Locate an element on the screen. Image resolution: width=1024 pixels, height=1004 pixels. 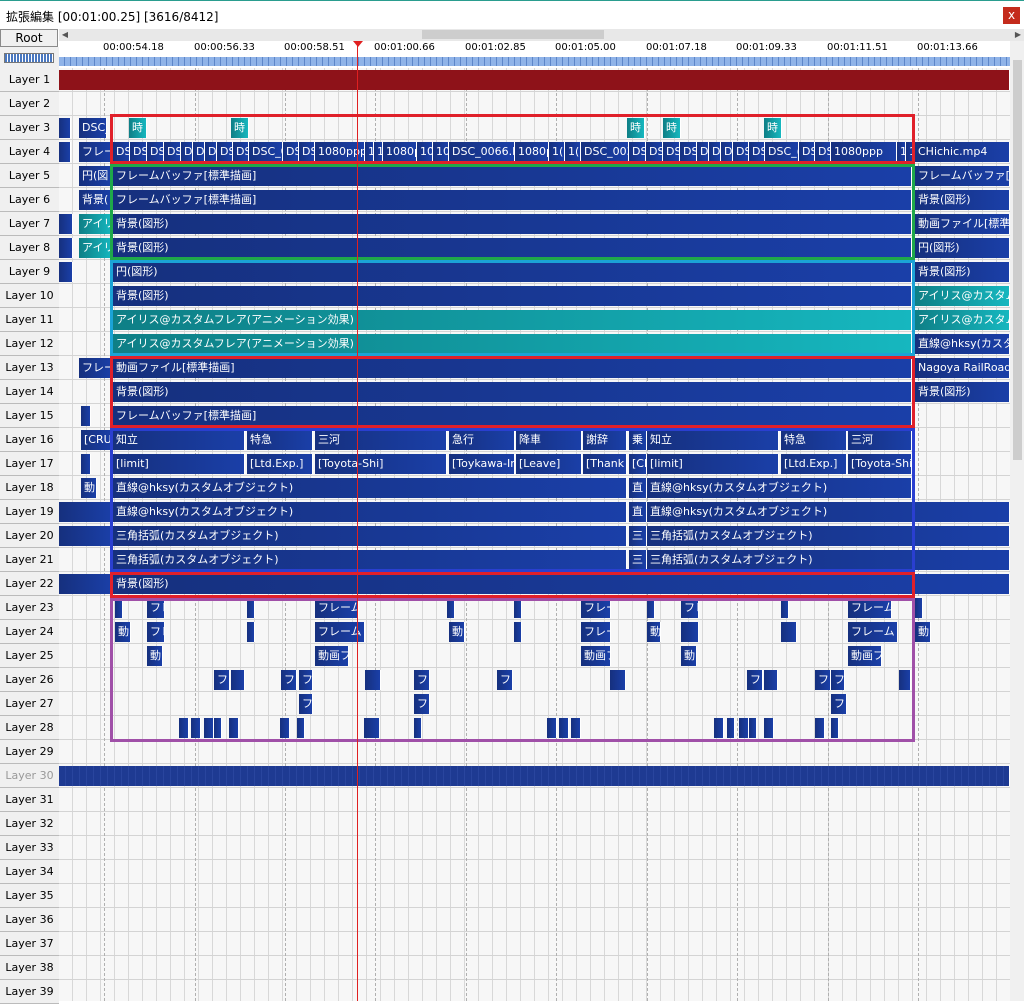
clip: [CRUS is located at coordinates (97, 440).